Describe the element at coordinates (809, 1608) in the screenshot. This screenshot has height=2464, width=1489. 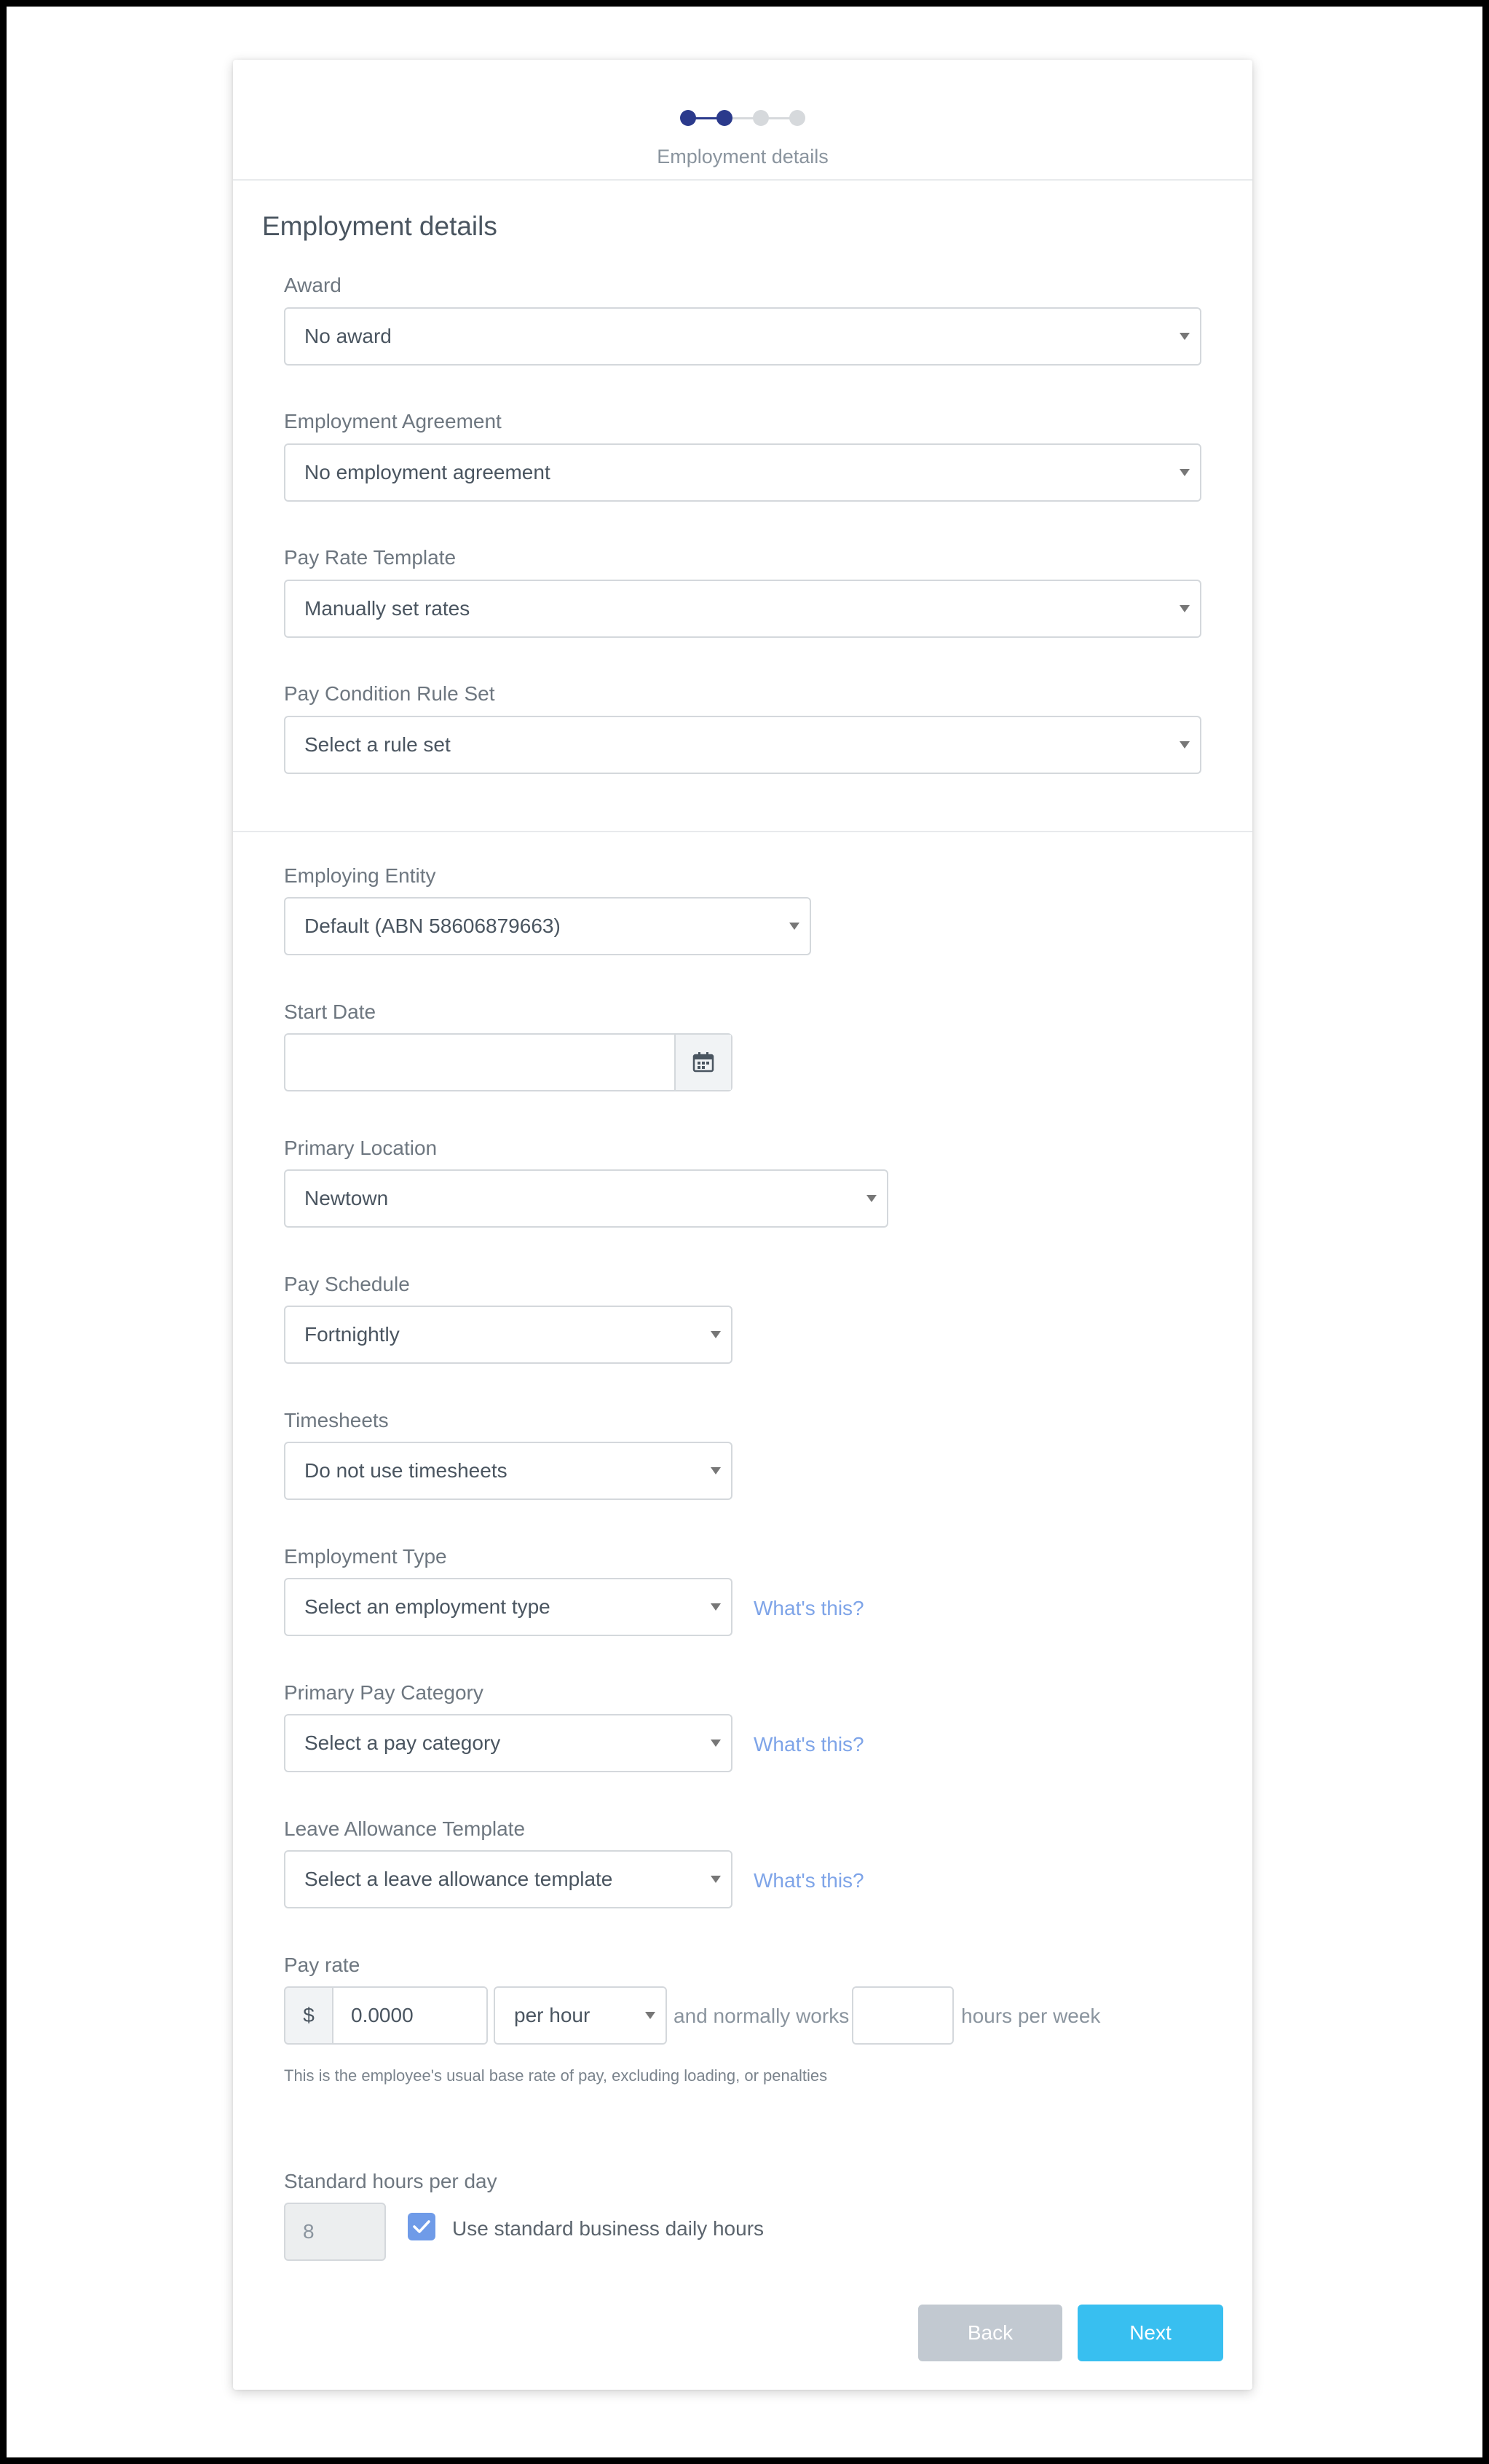
I see `employment-type-help-link: What's this?` at that location.